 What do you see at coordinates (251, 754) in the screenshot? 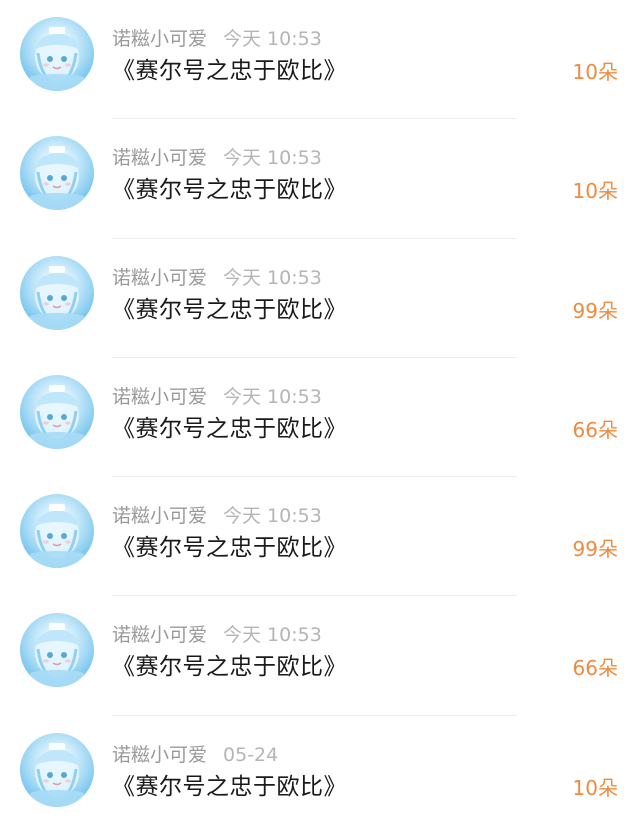
I see `timestamp: 05-24` at bounding box center [251, 754].